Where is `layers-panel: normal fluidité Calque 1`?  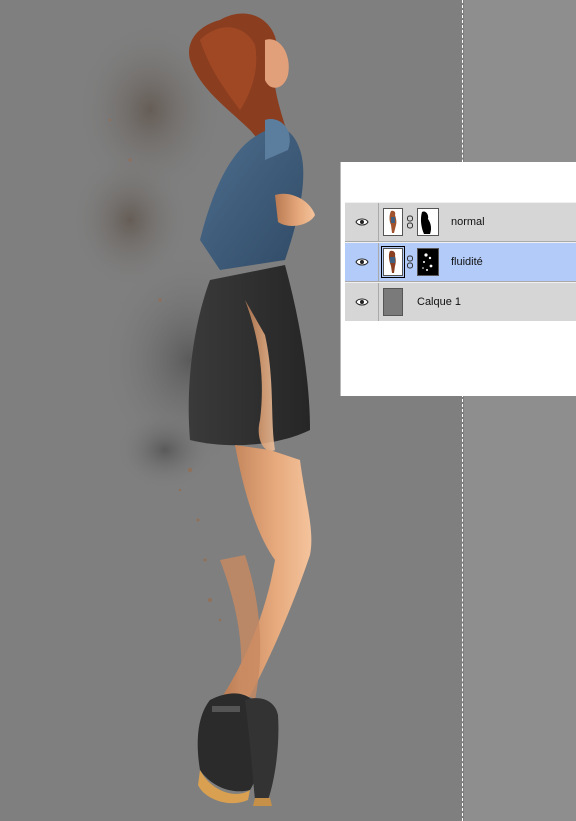
layers-panel: normal fluidité Calque 1 is located at coordinates (458, 279).